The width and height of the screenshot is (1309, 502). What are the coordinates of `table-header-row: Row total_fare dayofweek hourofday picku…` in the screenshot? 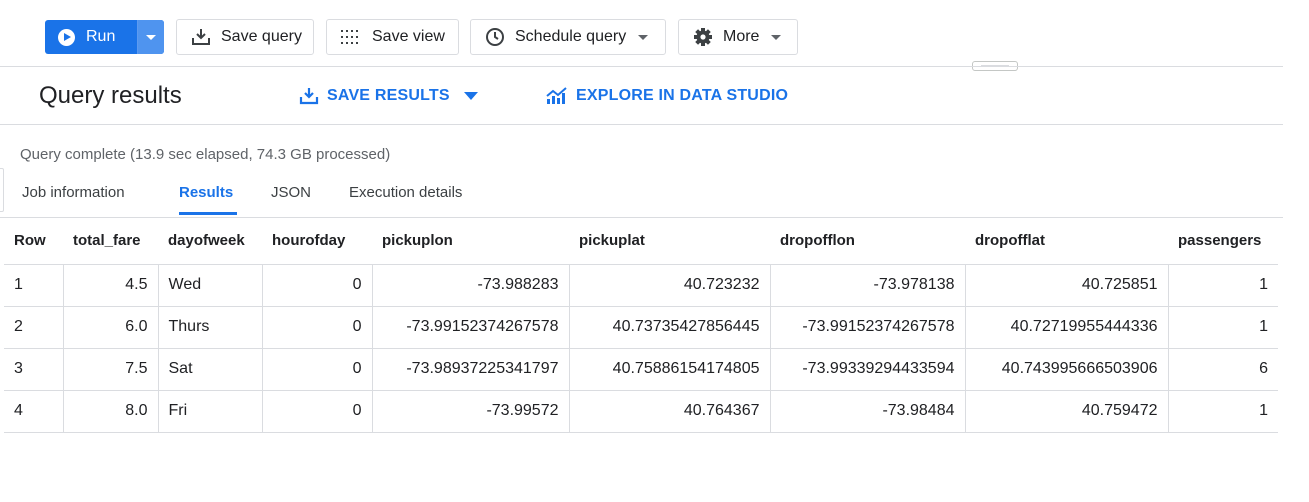 It's located at (641, 241).